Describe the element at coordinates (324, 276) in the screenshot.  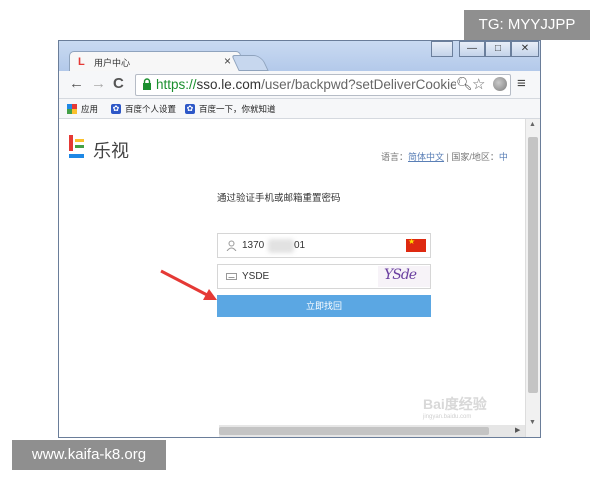
I see `captcha-input: YSDE YSde` at that location.